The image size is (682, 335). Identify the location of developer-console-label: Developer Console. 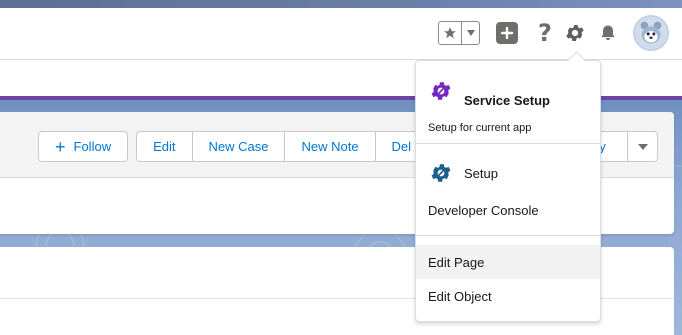
(483, 210).